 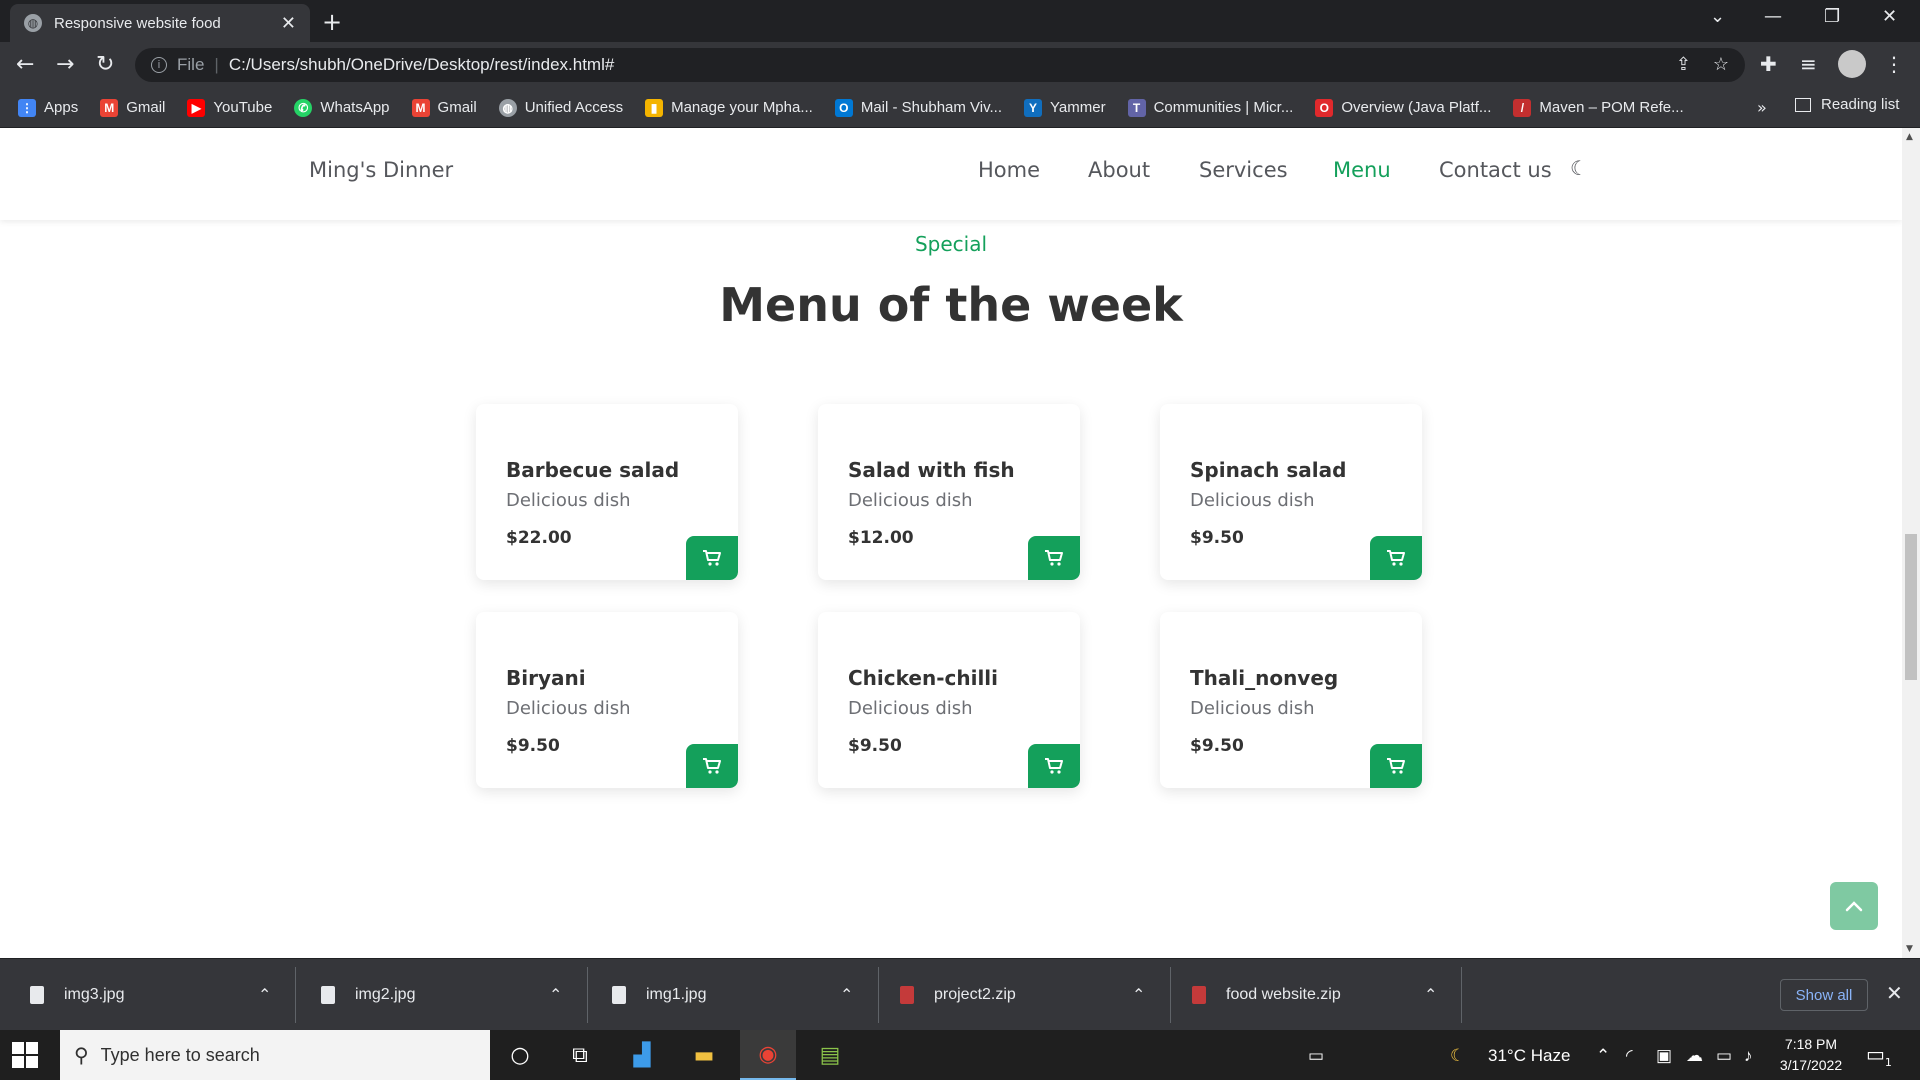 What do you see at coordinates (1852, 64) in the screenshot?
I see `profile-avatar` at bounding box center [1852, 64].